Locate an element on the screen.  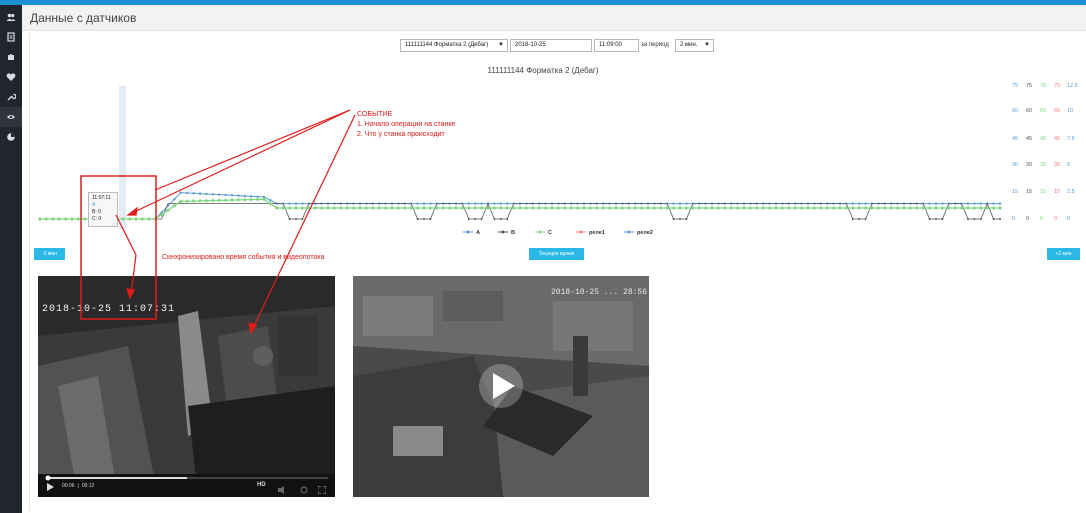
series-line-a is located at coordinates (520, 206).